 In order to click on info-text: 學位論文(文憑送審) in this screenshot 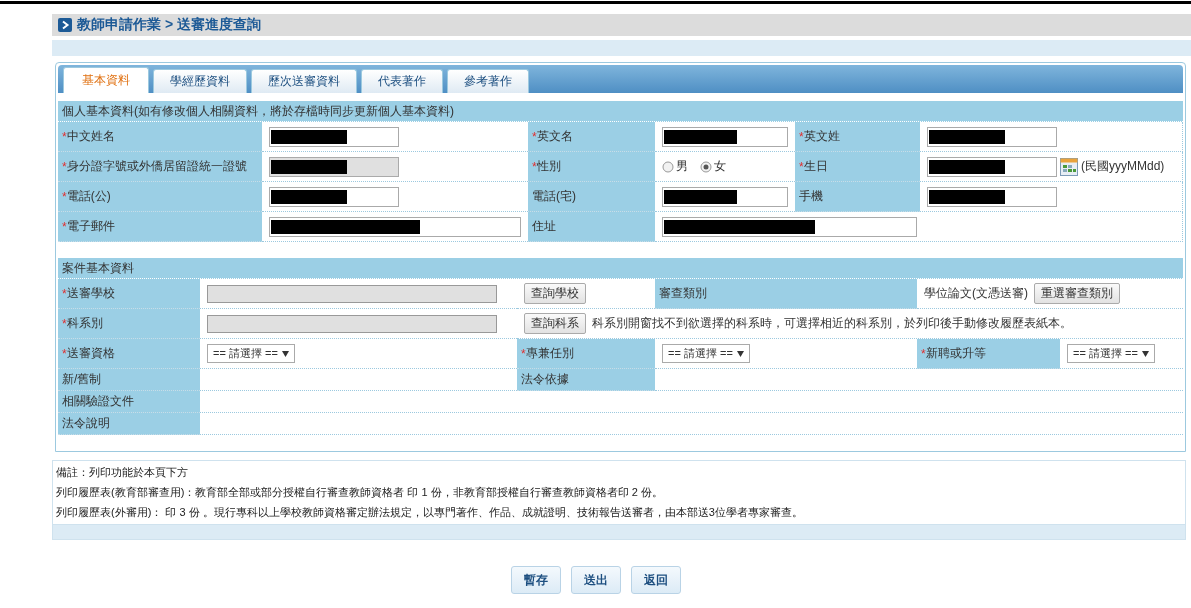, I will do `click(976, 293)`.